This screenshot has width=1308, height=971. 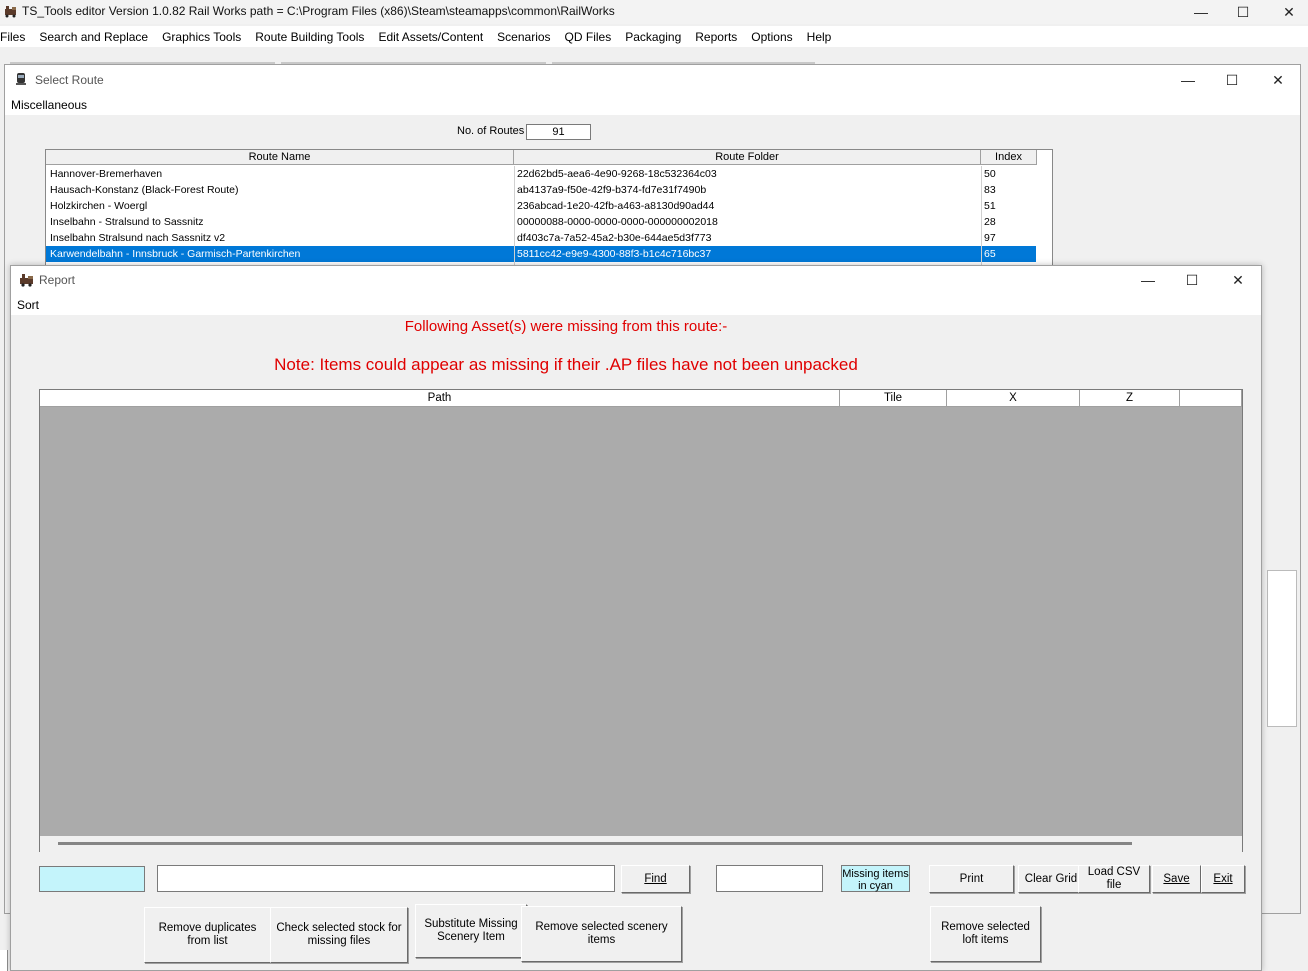 What do you see at coordinates (309, 37) in the screenshot?
I see `menu-route-building-tools: Route Building Tools` at bounding box center [309, 37].